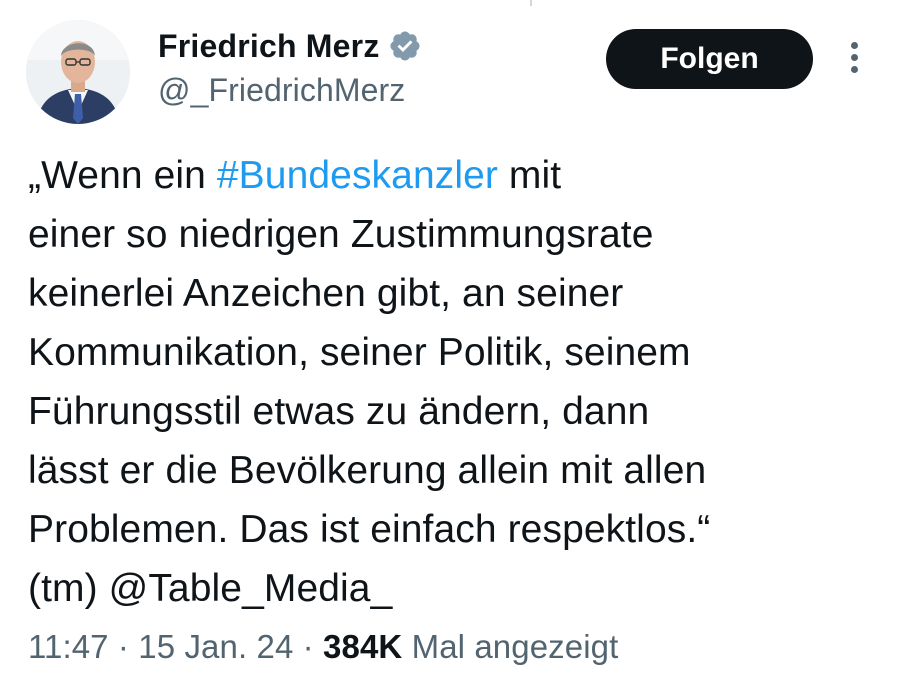 The width and height of the screenshot is (900, 700). Describe the element at coordinates (215, 646) in the screenshot. I see `tweet-date: 15 Jan. 24` at that location.